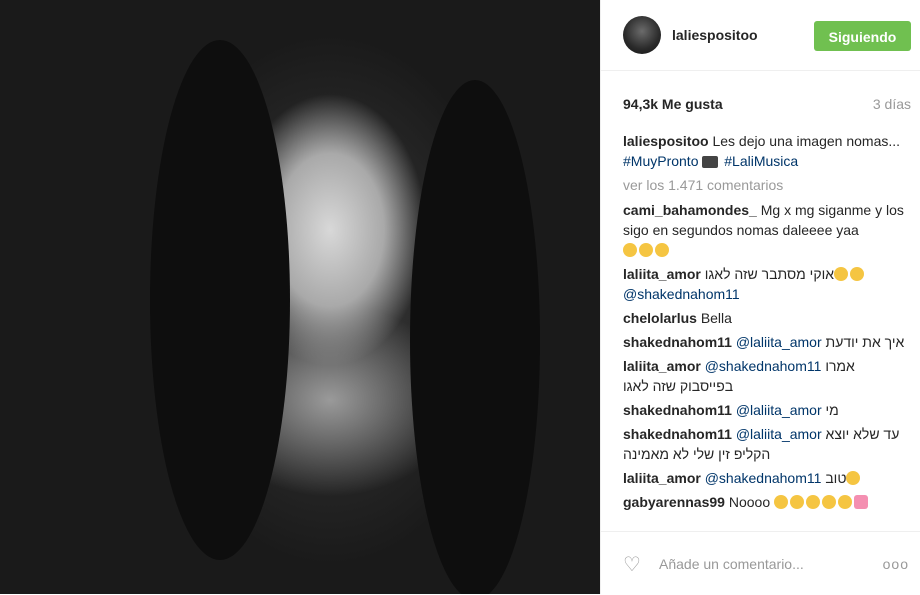 The height and width of the screenshot is (595, 920). I want to click on neutral-face-emoji-icon, so click(841, 274).